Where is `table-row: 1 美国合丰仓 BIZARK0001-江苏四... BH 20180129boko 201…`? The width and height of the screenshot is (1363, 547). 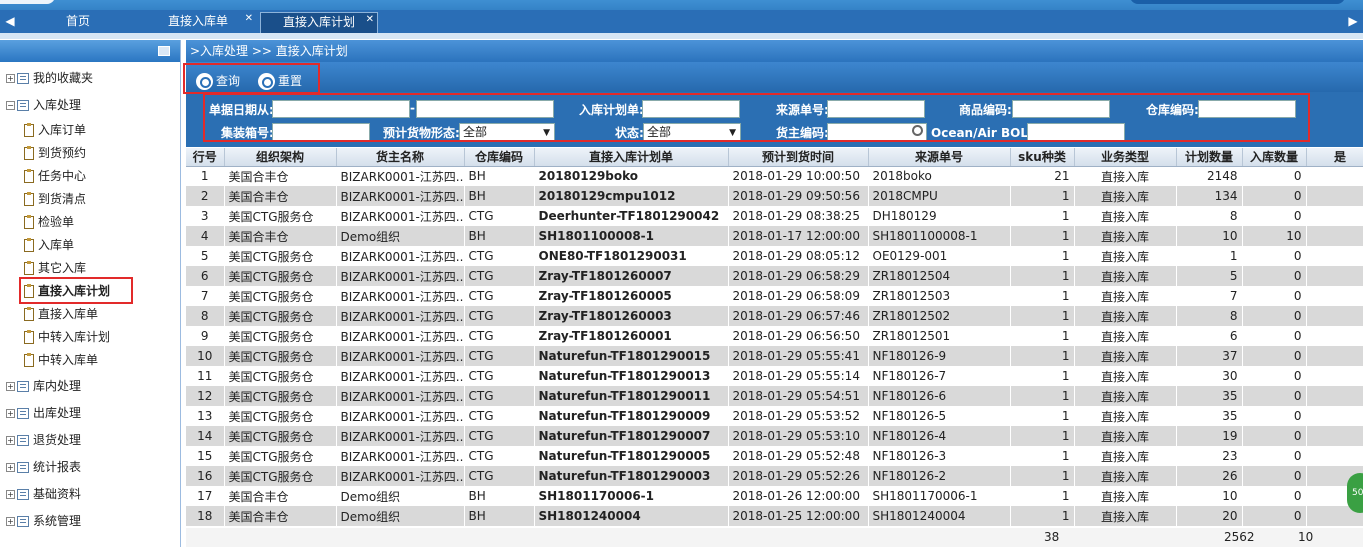
table-row: 1 美国合丰仓 BIZARK0001-江苏四... BH 20180129boko 201… is located at coordinates (774, 176).